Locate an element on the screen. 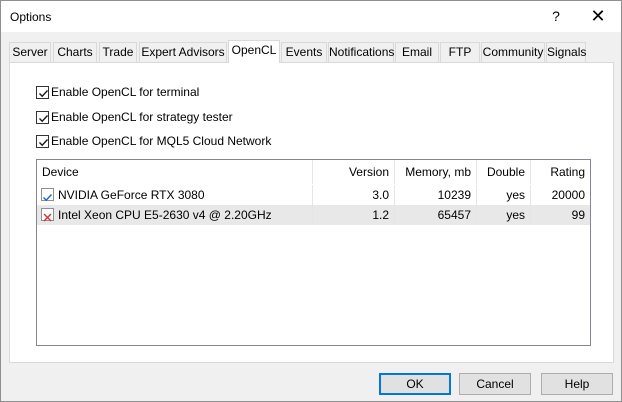  device-cell: Intel Xeon CPU E5-2630 v4 @ 2.20GHz is located at coordinates (175, 215).